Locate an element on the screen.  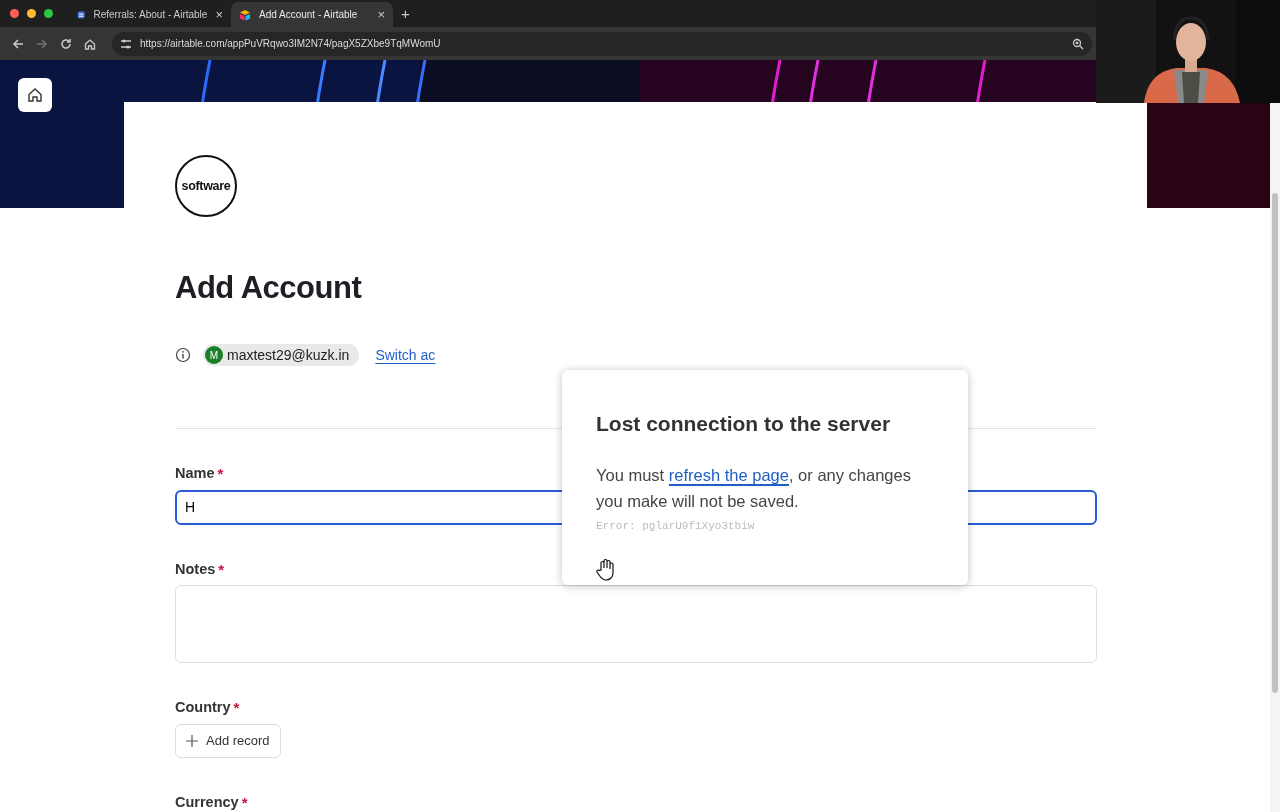
user-avatar: M is located at coordinates (214, 355).